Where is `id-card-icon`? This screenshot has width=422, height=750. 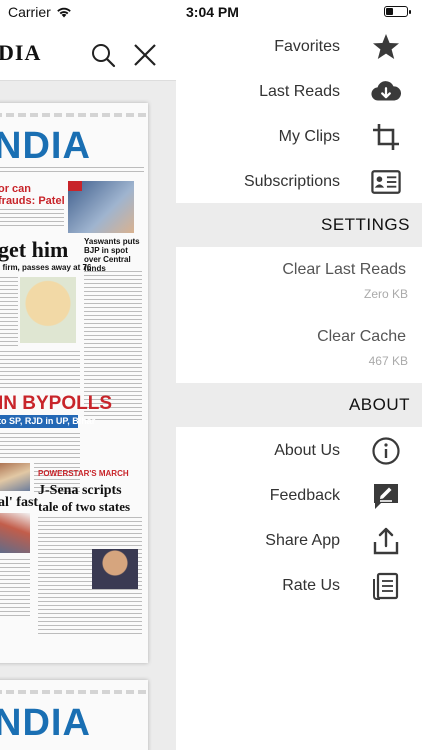 id-card-icon is located at coordinates (386, 182).